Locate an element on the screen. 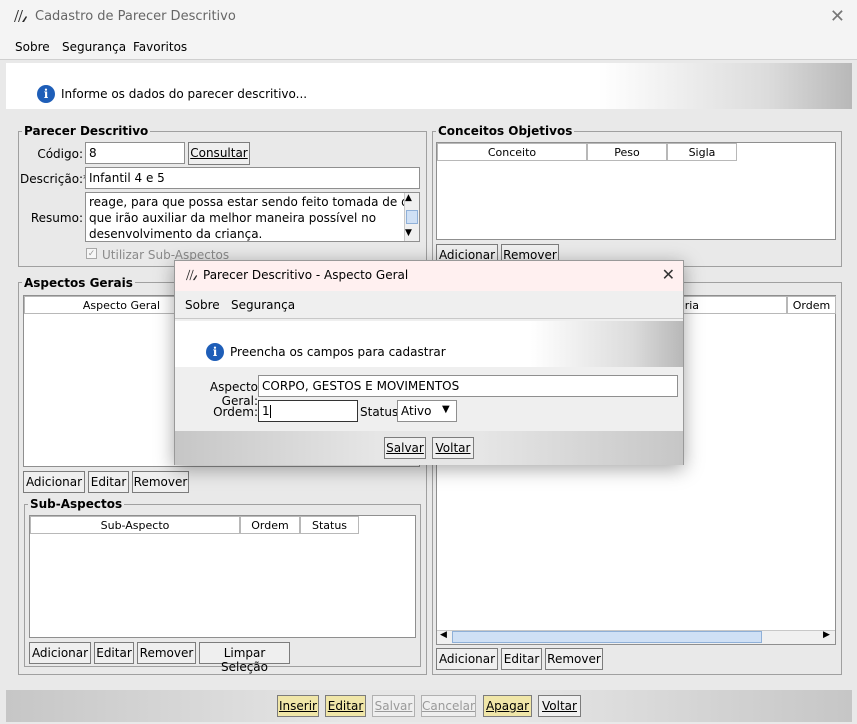 Image resolution: width=857 pixels, height=724 pixels. editar-button: Editar is located at coordinates (345, 706).